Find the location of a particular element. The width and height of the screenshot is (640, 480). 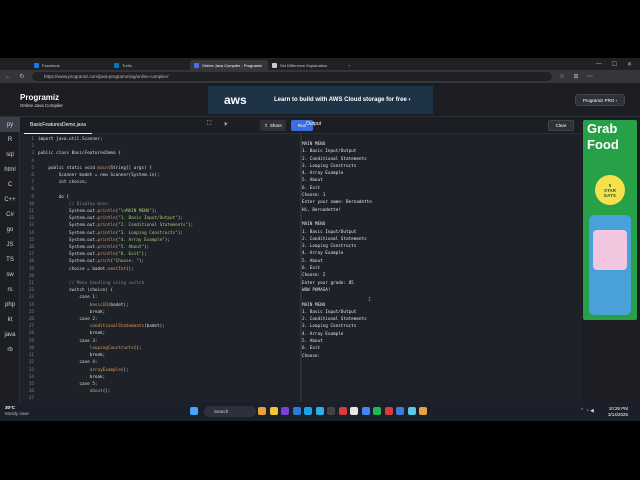

windows-start-icon is located at coordinates (194, 411).